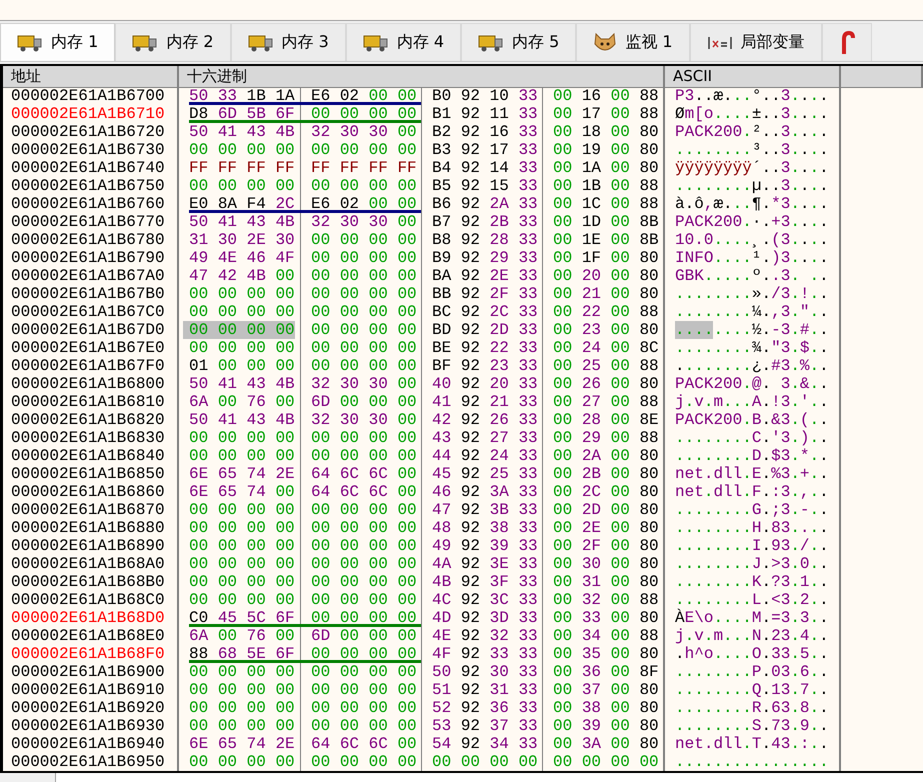 The image size is (923, 782). I want to click on hex-bytes: 00 1D 00 8B, so click(605, 222).